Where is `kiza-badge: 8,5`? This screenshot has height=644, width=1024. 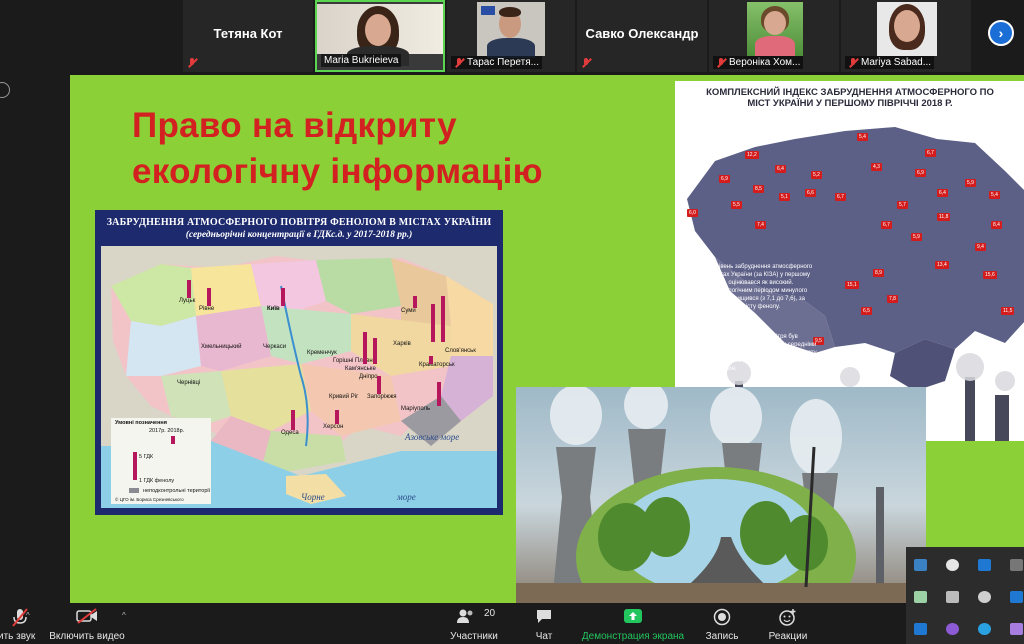 kiza-badge: 8,5 is located at coordinates (758, 189).